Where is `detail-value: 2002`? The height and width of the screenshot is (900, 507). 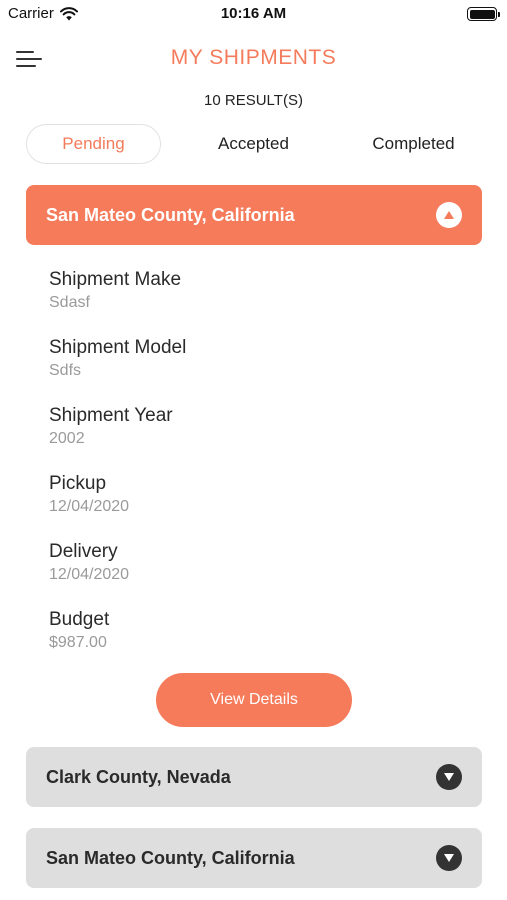
detail-value: 2002 is located at coordinates (67, 438).